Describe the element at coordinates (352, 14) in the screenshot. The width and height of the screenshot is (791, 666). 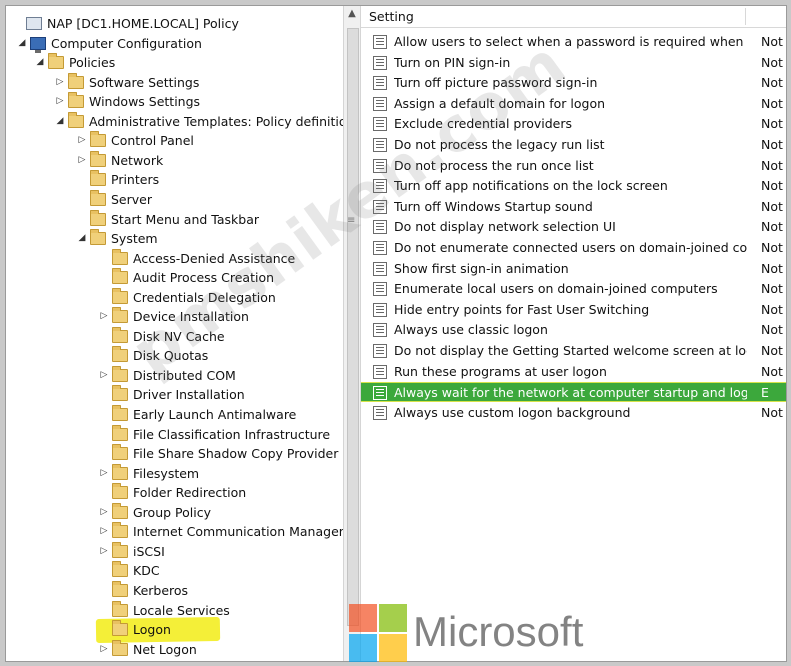
I see `scroll-up-arrow-icon: ▲` at that location.